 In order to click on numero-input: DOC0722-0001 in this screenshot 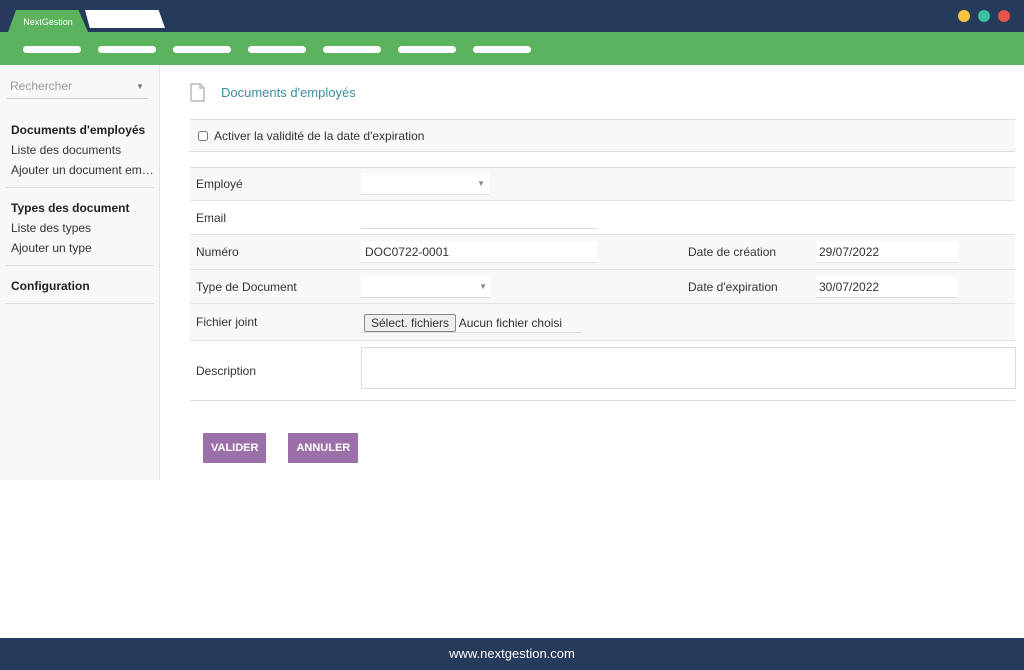, I will do `click(479, 252)`.